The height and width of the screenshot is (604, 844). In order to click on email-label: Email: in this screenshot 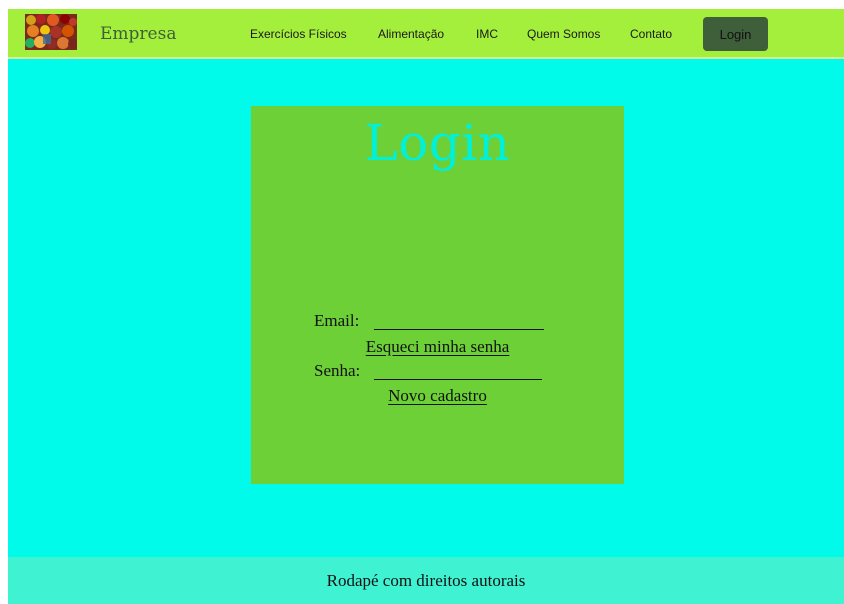, I will do `click(337, 320)`.